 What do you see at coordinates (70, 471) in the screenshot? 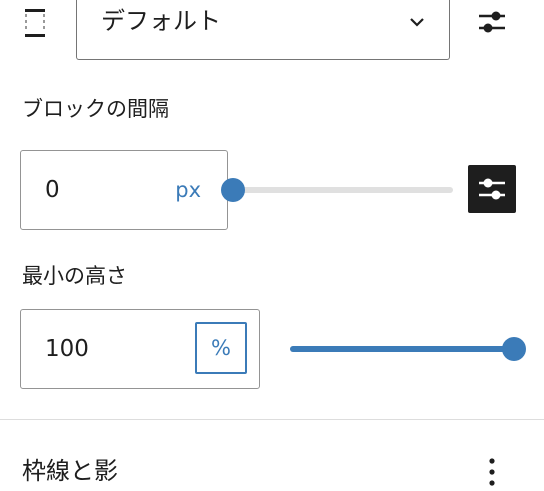
I see `border-section-title: 枠線と影` at bounding box center [70, 471].